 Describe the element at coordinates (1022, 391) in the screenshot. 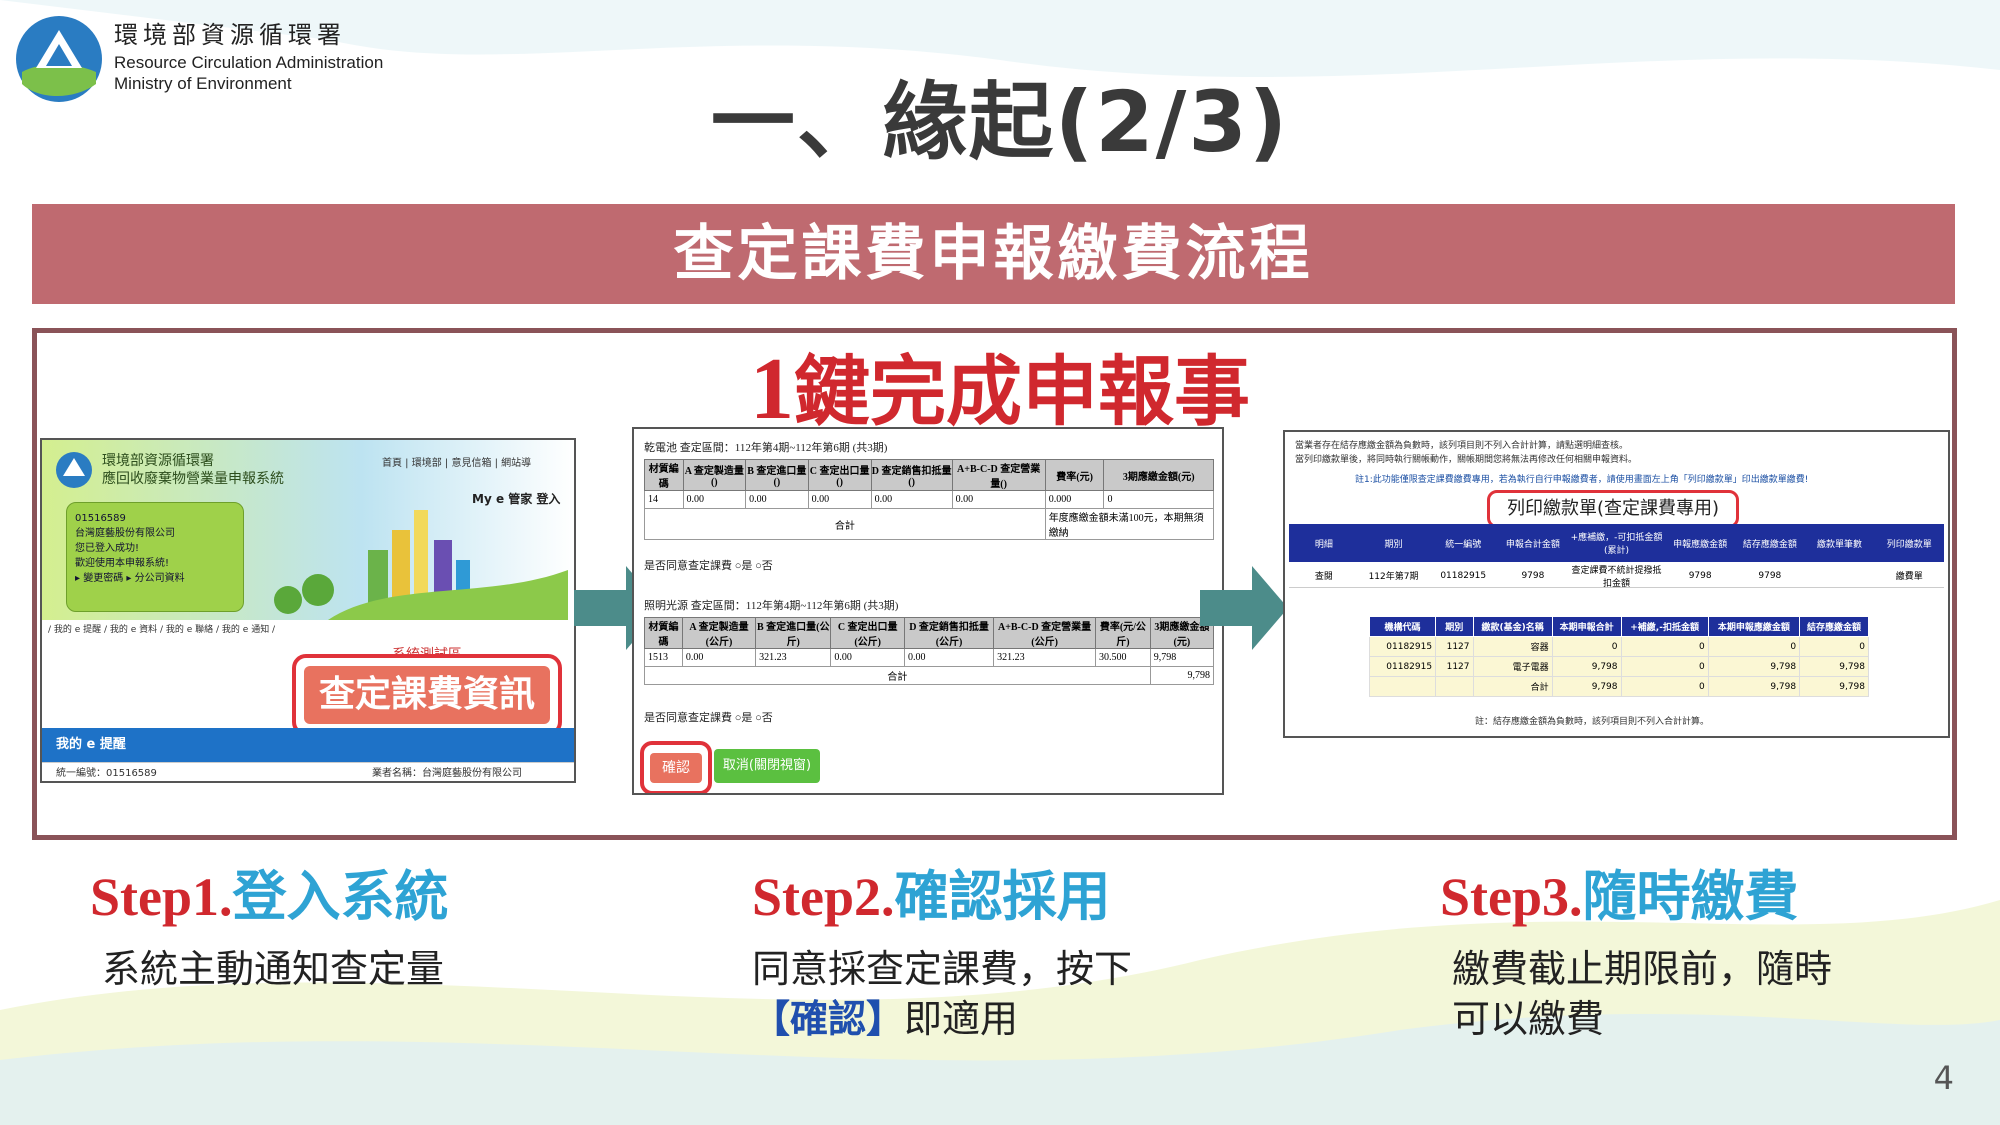

I see `headline-text: 鍵完成申報事` at that location.